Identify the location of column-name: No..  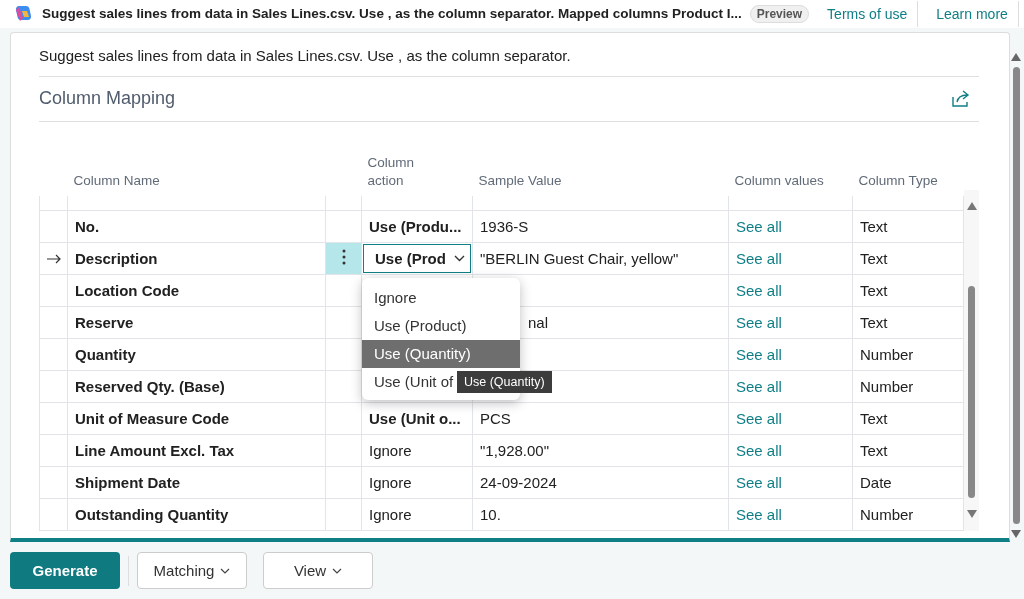
(87, 226).